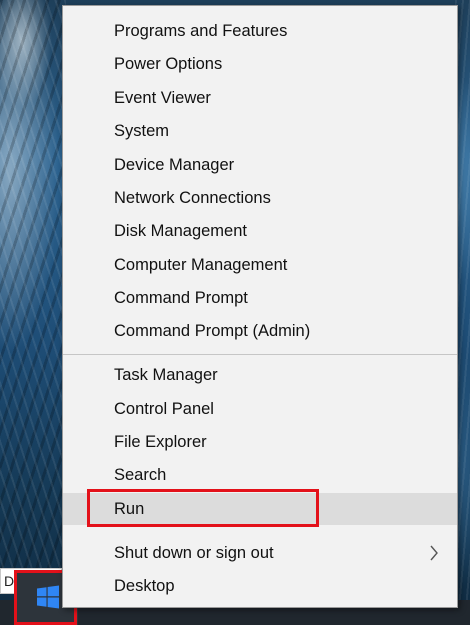 The image size is (470, 625). Describe the element at coordinates (9, 581) in the screenshot. I see `background-window-text: D` at that location.